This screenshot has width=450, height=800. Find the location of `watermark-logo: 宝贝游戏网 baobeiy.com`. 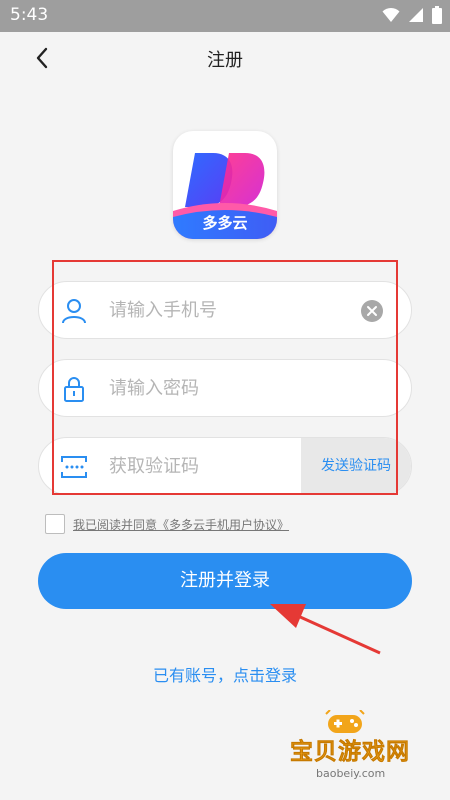

watermark-logo: 宝贝游戏网 baobeiy.com is located at coordinates (357, 750).